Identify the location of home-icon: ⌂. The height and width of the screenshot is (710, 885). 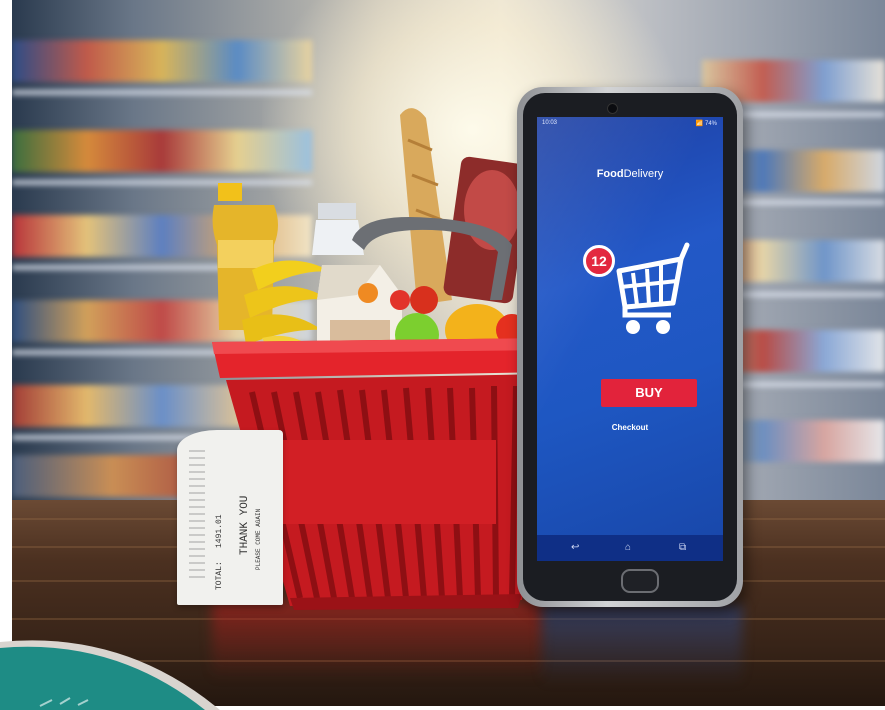
(628, 547).